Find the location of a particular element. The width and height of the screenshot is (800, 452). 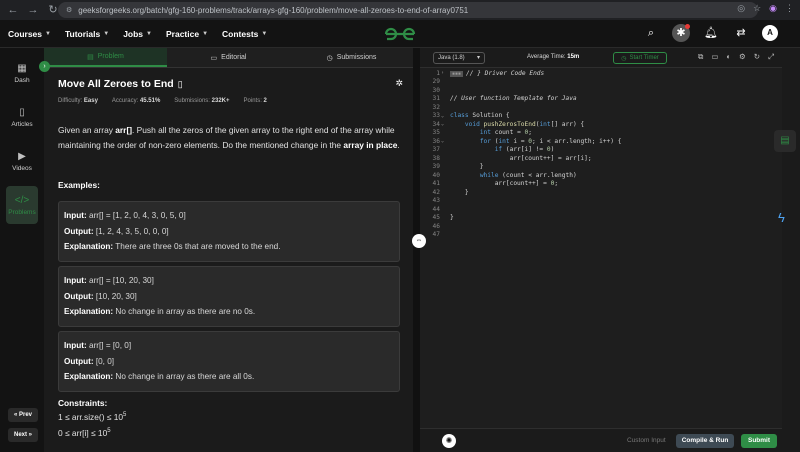

forward-icon: → is located at coordinates (33, 10).